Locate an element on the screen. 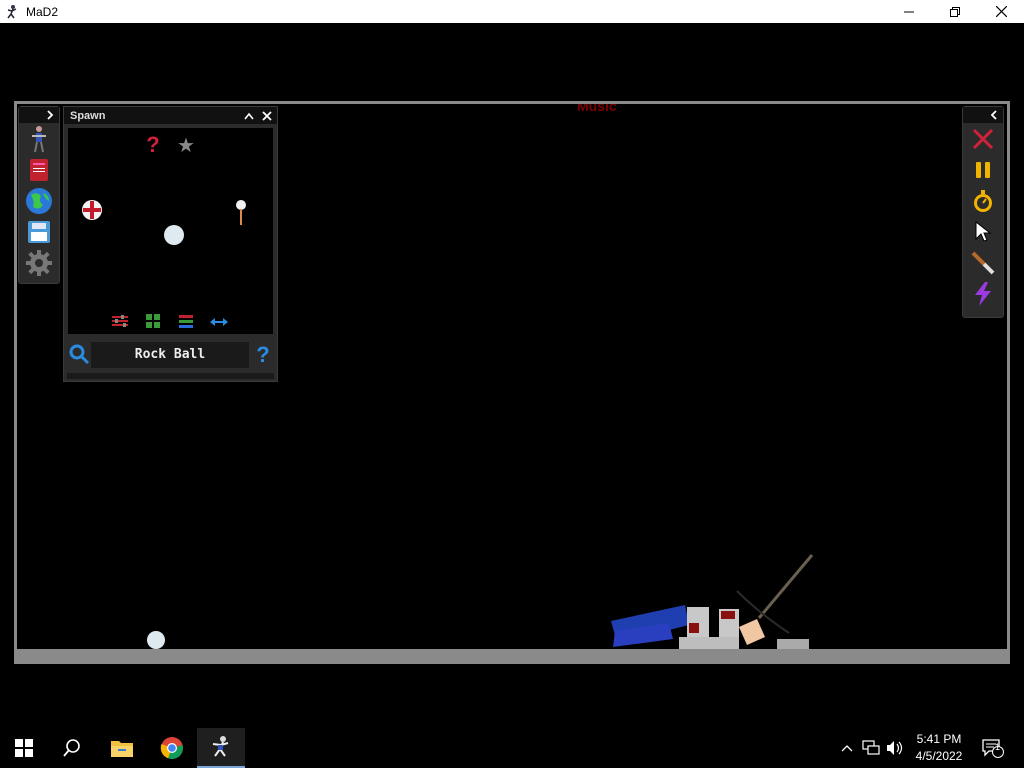 The height and width of the screenshot is (768, 1024). gear-icon is located at coordinates (39, 263).